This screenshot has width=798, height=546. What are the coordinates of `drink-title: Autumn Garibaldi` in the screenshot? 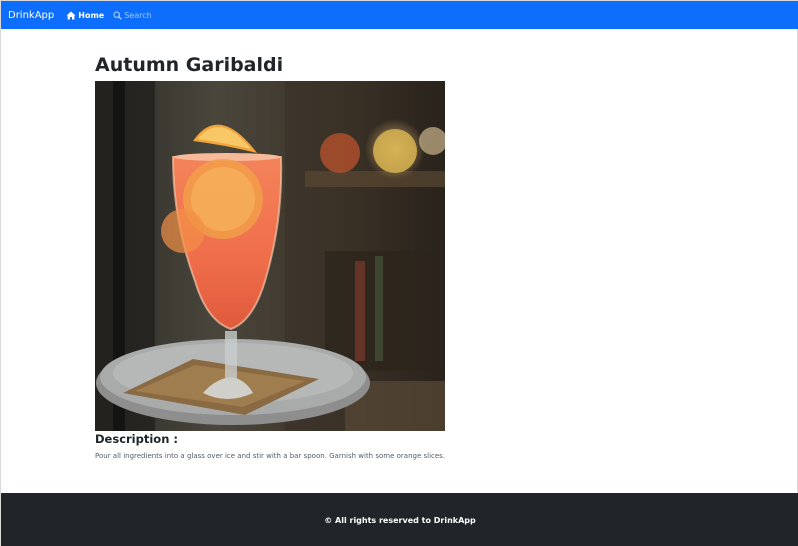 It's located at (189, 65).